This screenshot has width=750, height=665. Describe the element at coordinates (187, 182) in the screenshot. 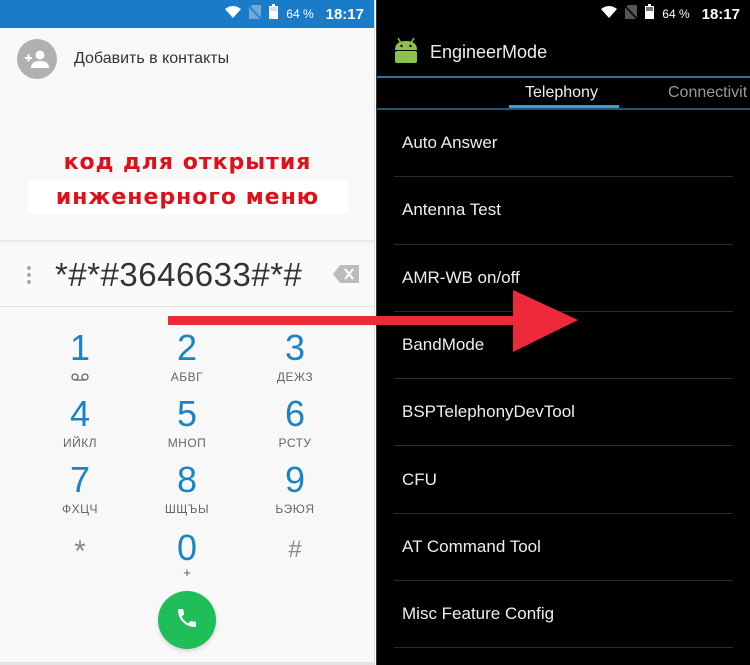

I see `instruction-caption: код для открытия инженерного меню` at that location.